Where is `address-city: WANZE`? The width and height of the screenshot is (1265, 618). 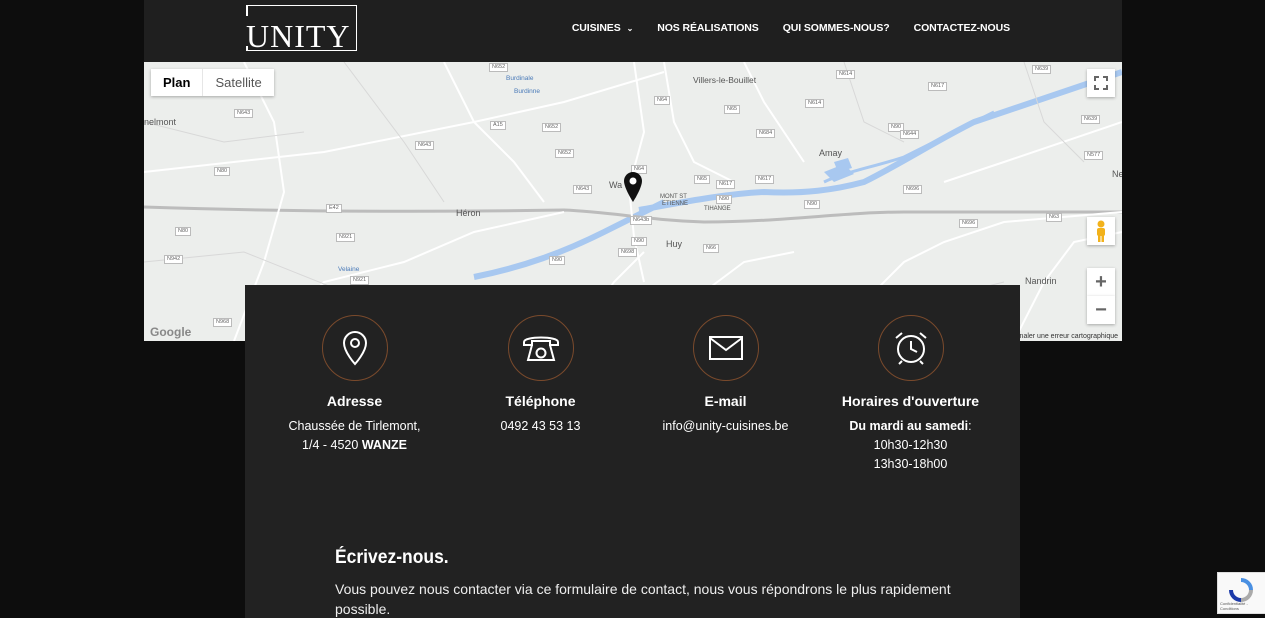 address-city: WANZE is located at coordinates (384, 445).